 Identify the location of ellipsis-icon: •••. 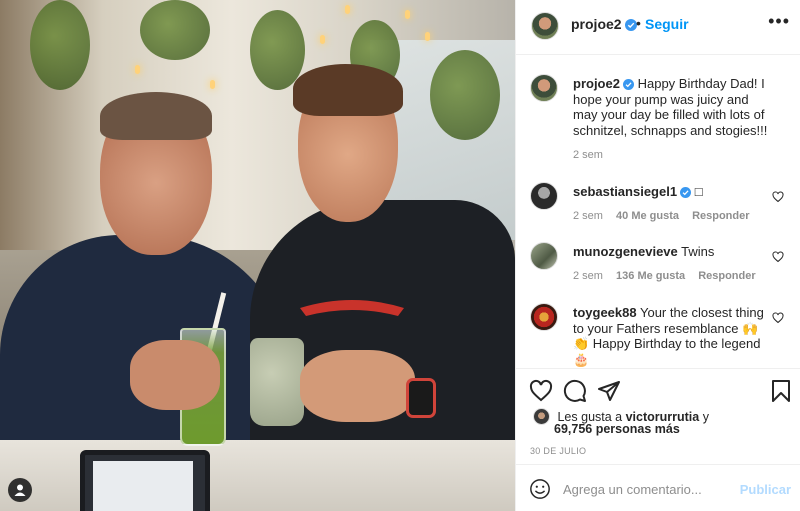
(779, 21).